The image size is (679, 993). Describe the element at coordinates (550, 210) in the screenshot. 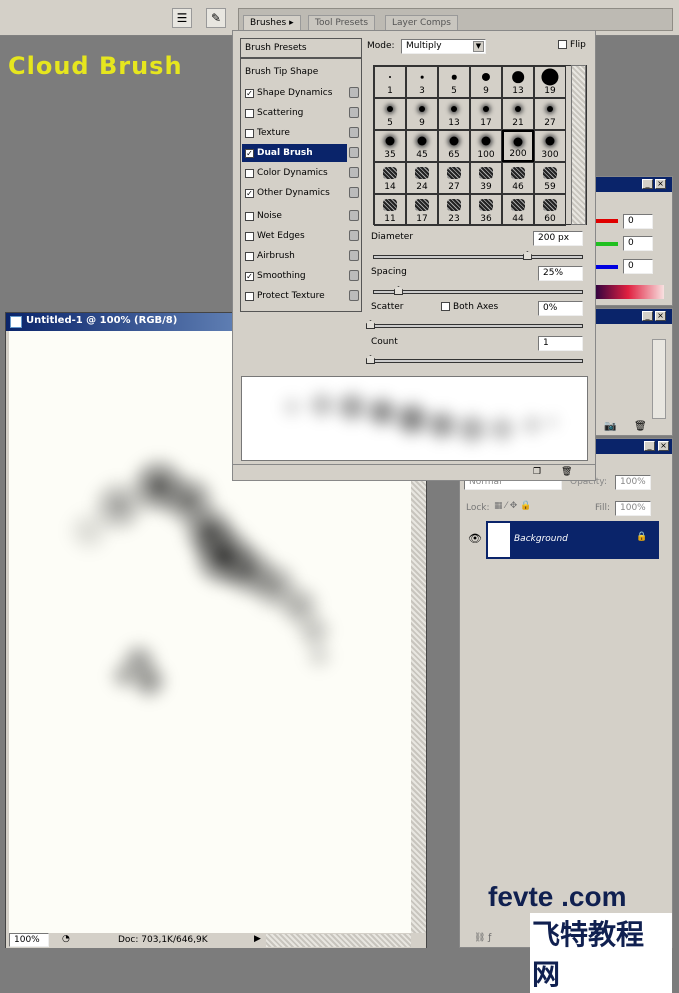

I see `brush-tip: 60` at that location.